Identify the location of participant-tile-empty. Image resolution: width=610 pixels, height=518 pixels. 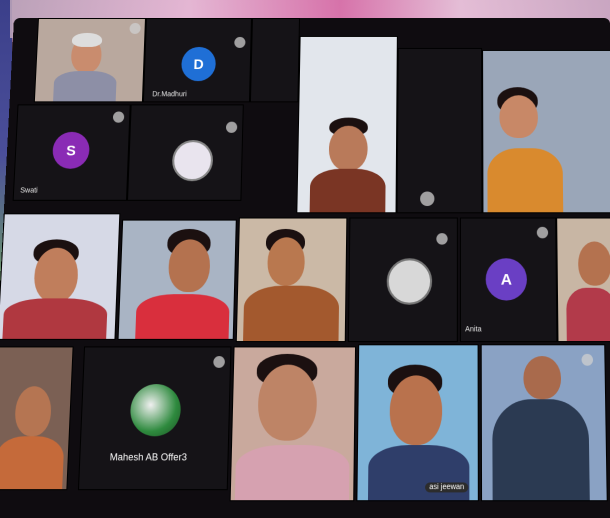
(274, 60).